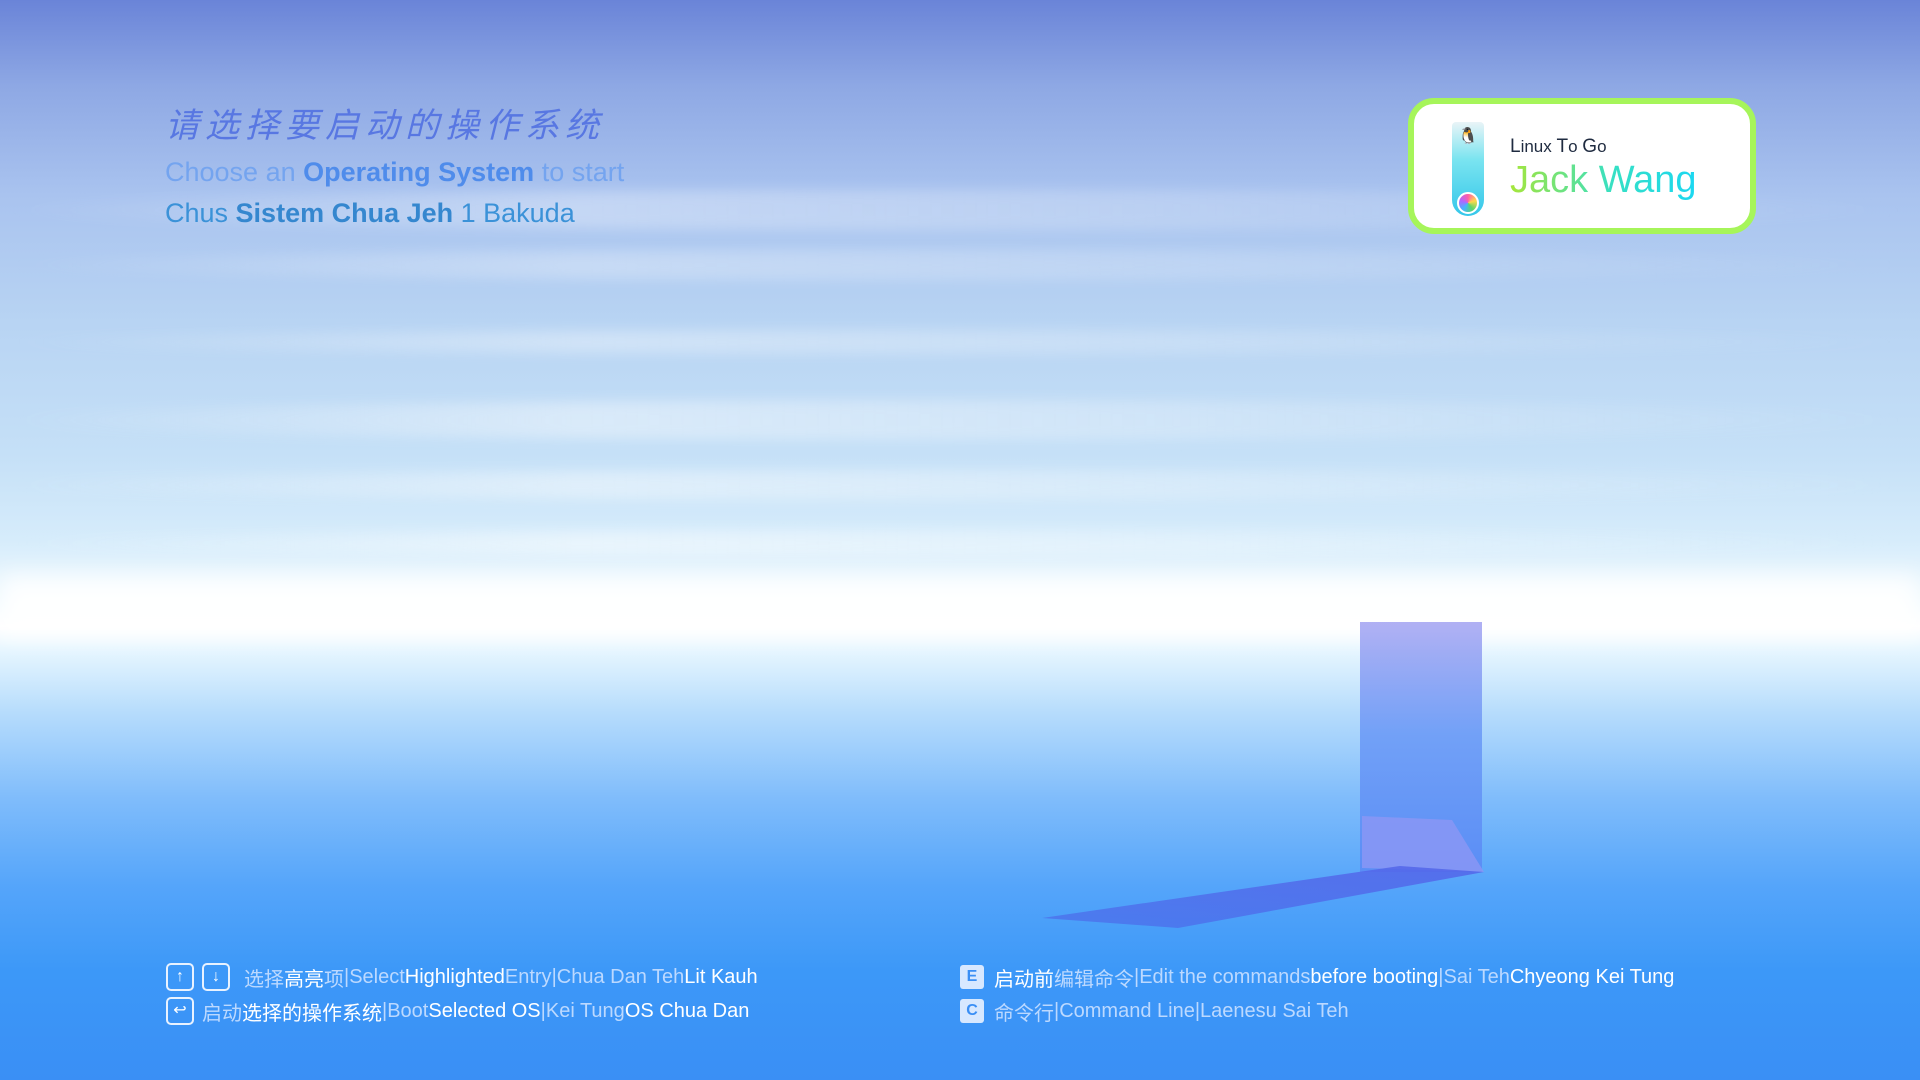 Image resolution: width=1920 pixels, height=1080 pixels. What do you see at coordinates (1468, 136) in the screenshot?
I see `tux-penguin-icon: 🐧` at bounding box center [1468, 136].